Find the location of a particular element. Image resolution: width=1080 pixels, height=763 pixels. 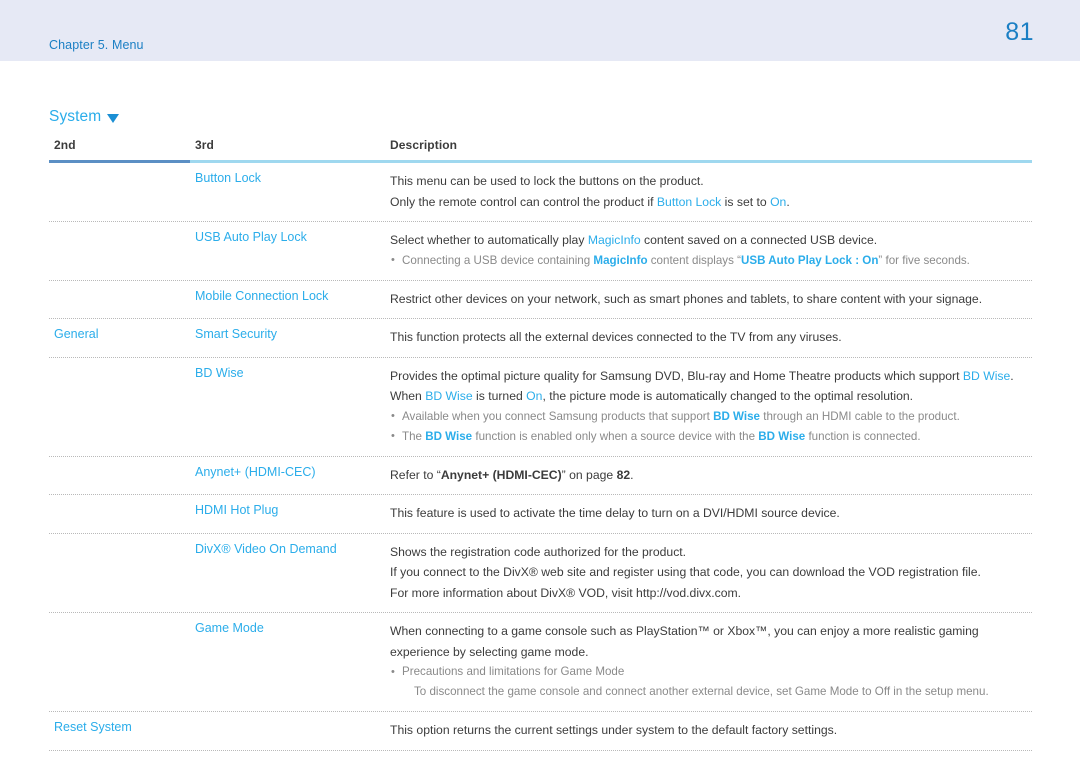

inline-menu-reference: USB Auto Play Lock : On is located at coordinates (809, 260).